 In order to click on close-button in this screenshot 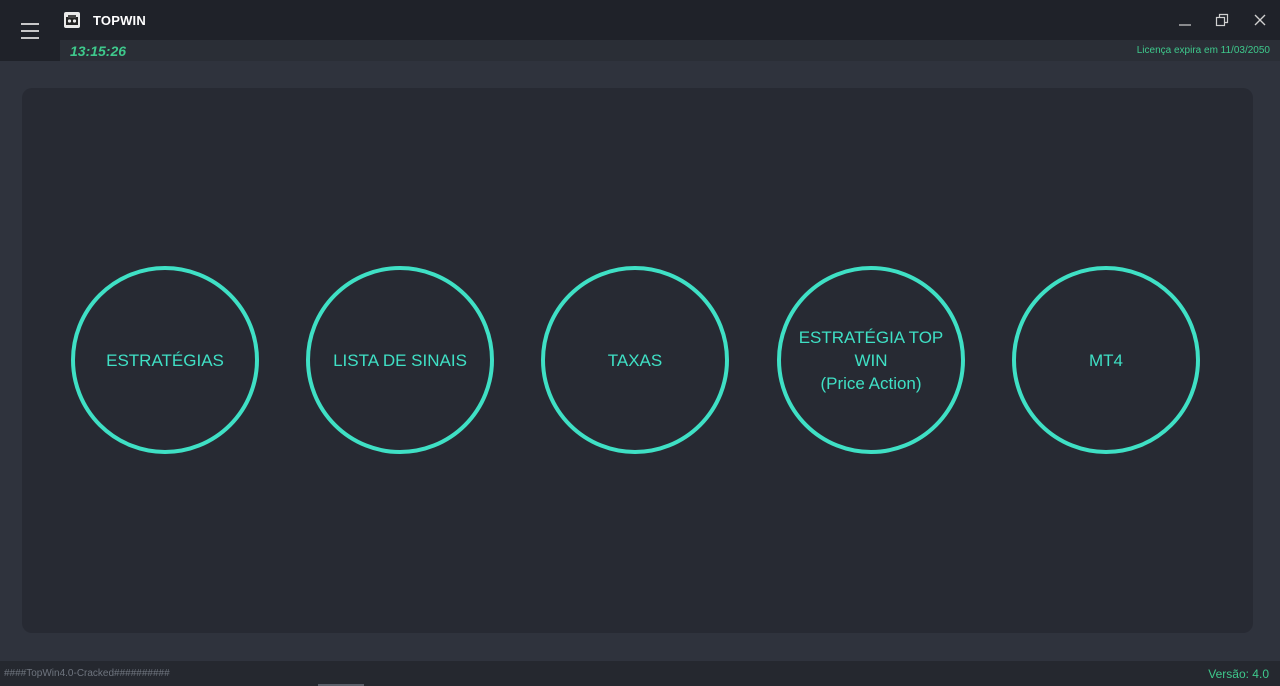, I will do `click(1260, 20)`.